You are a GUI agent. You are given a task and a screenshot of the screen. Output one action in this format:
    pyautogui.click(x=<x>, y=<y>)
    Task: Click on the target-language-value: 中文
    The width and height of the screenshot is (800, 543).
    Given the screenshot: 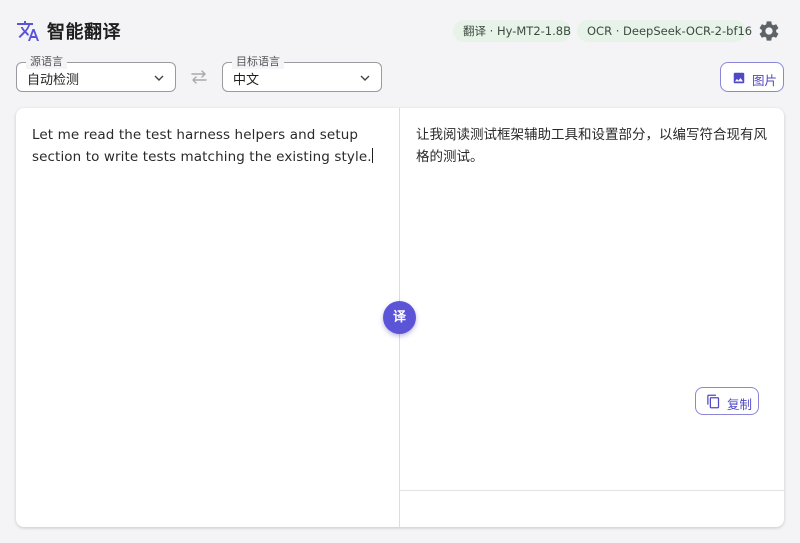 What is the action you would take?
    pyautogui.click(x=246, y=80)
    